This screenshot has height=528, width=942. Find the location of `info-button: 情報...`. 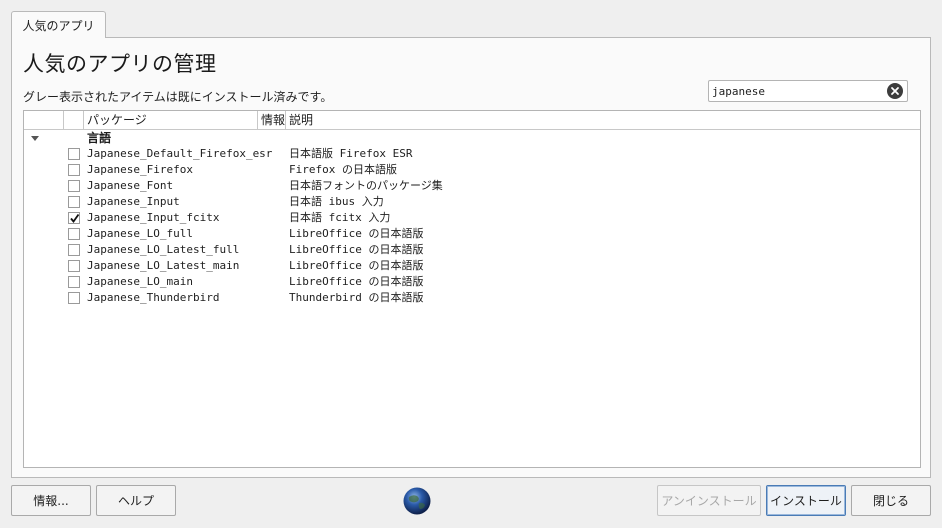

info-button: 情報... is located at coordinates (51, 500).